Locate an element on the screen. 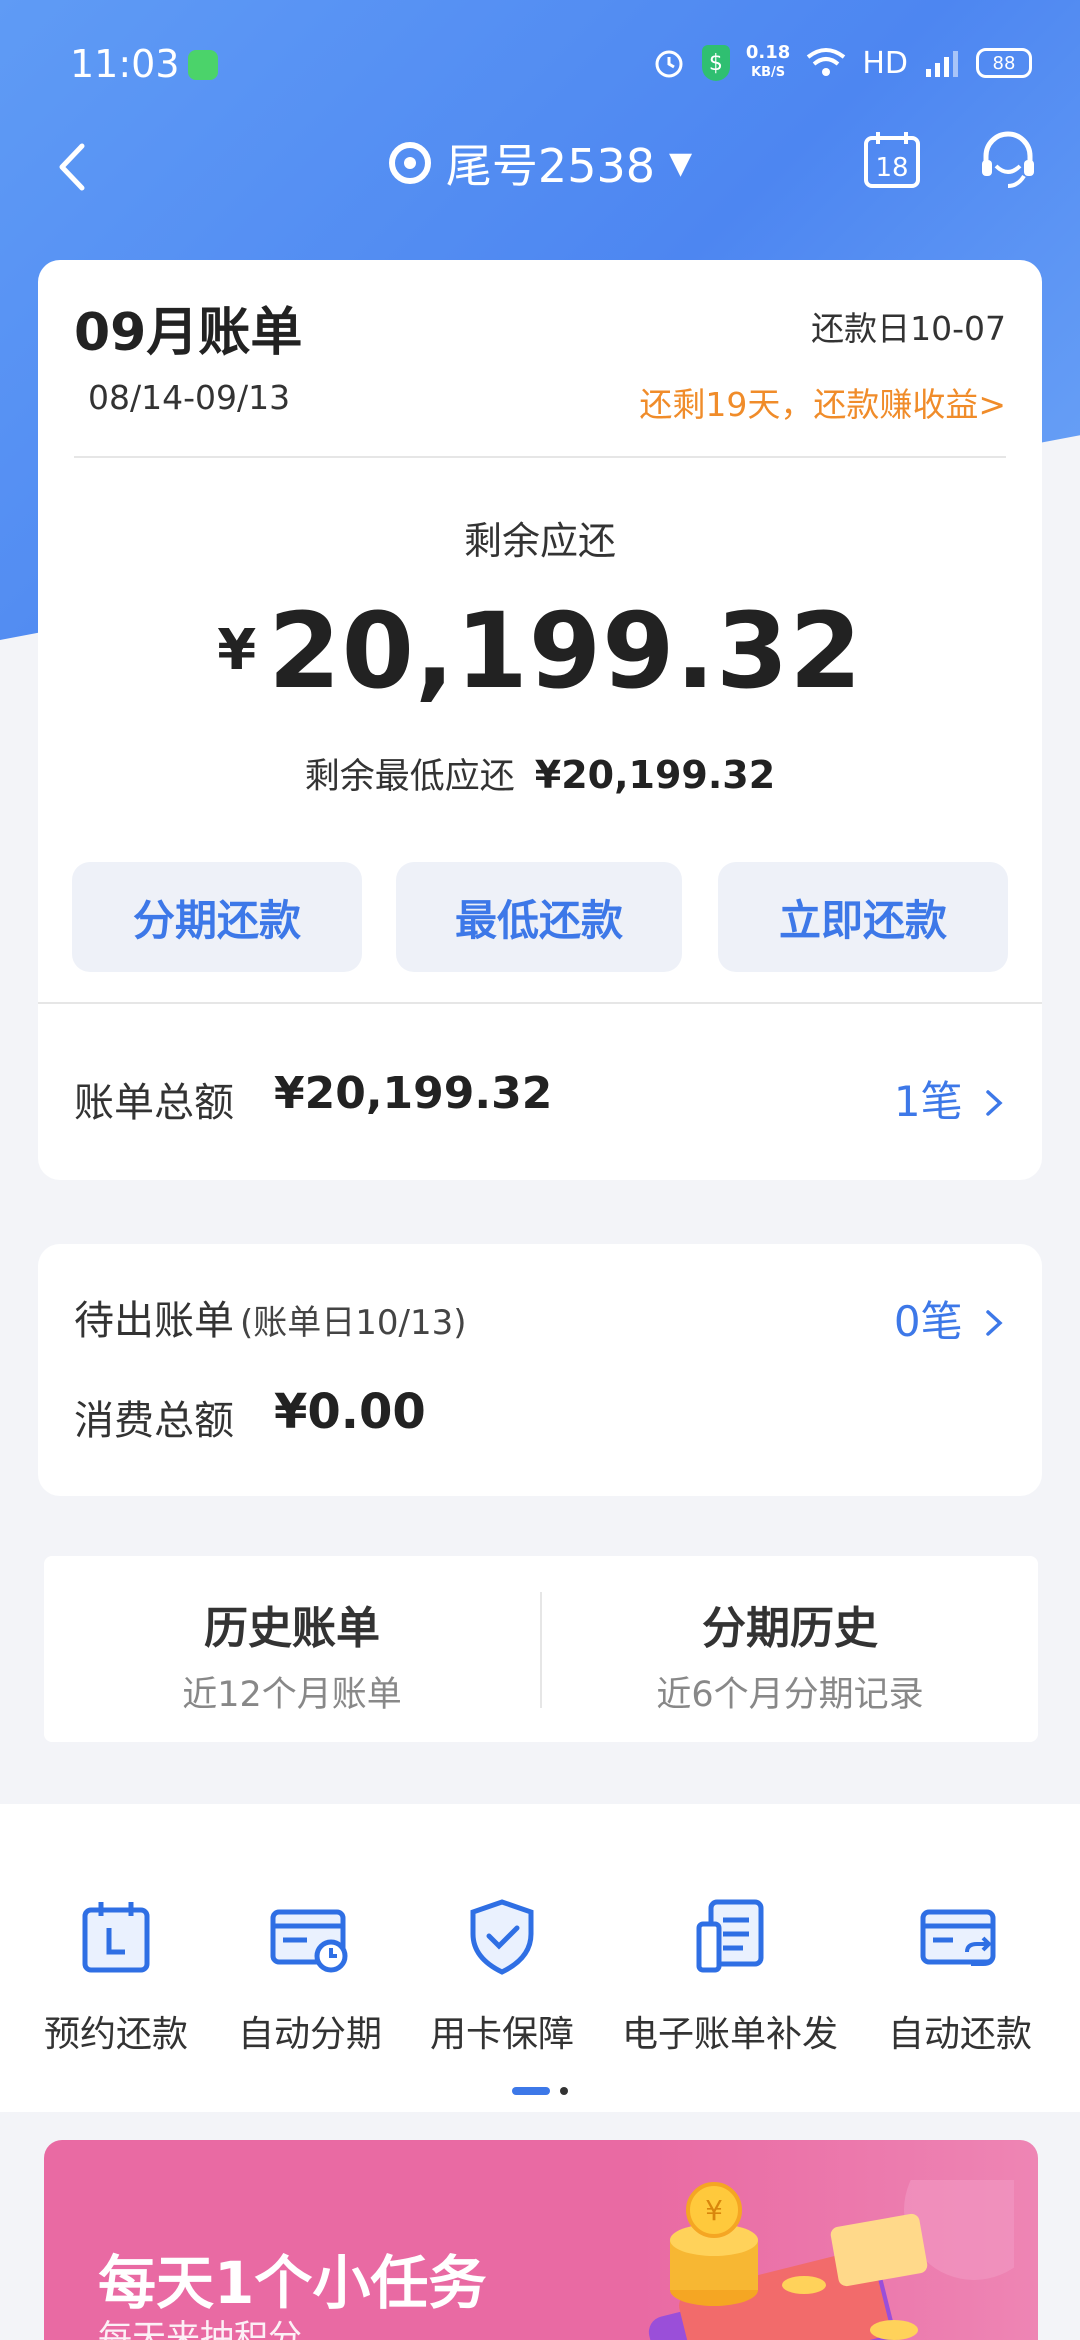 This screenshot has height=2340, width=1080. spend-total-amount: ¥0.00 is located at coordinates (350, 1412).